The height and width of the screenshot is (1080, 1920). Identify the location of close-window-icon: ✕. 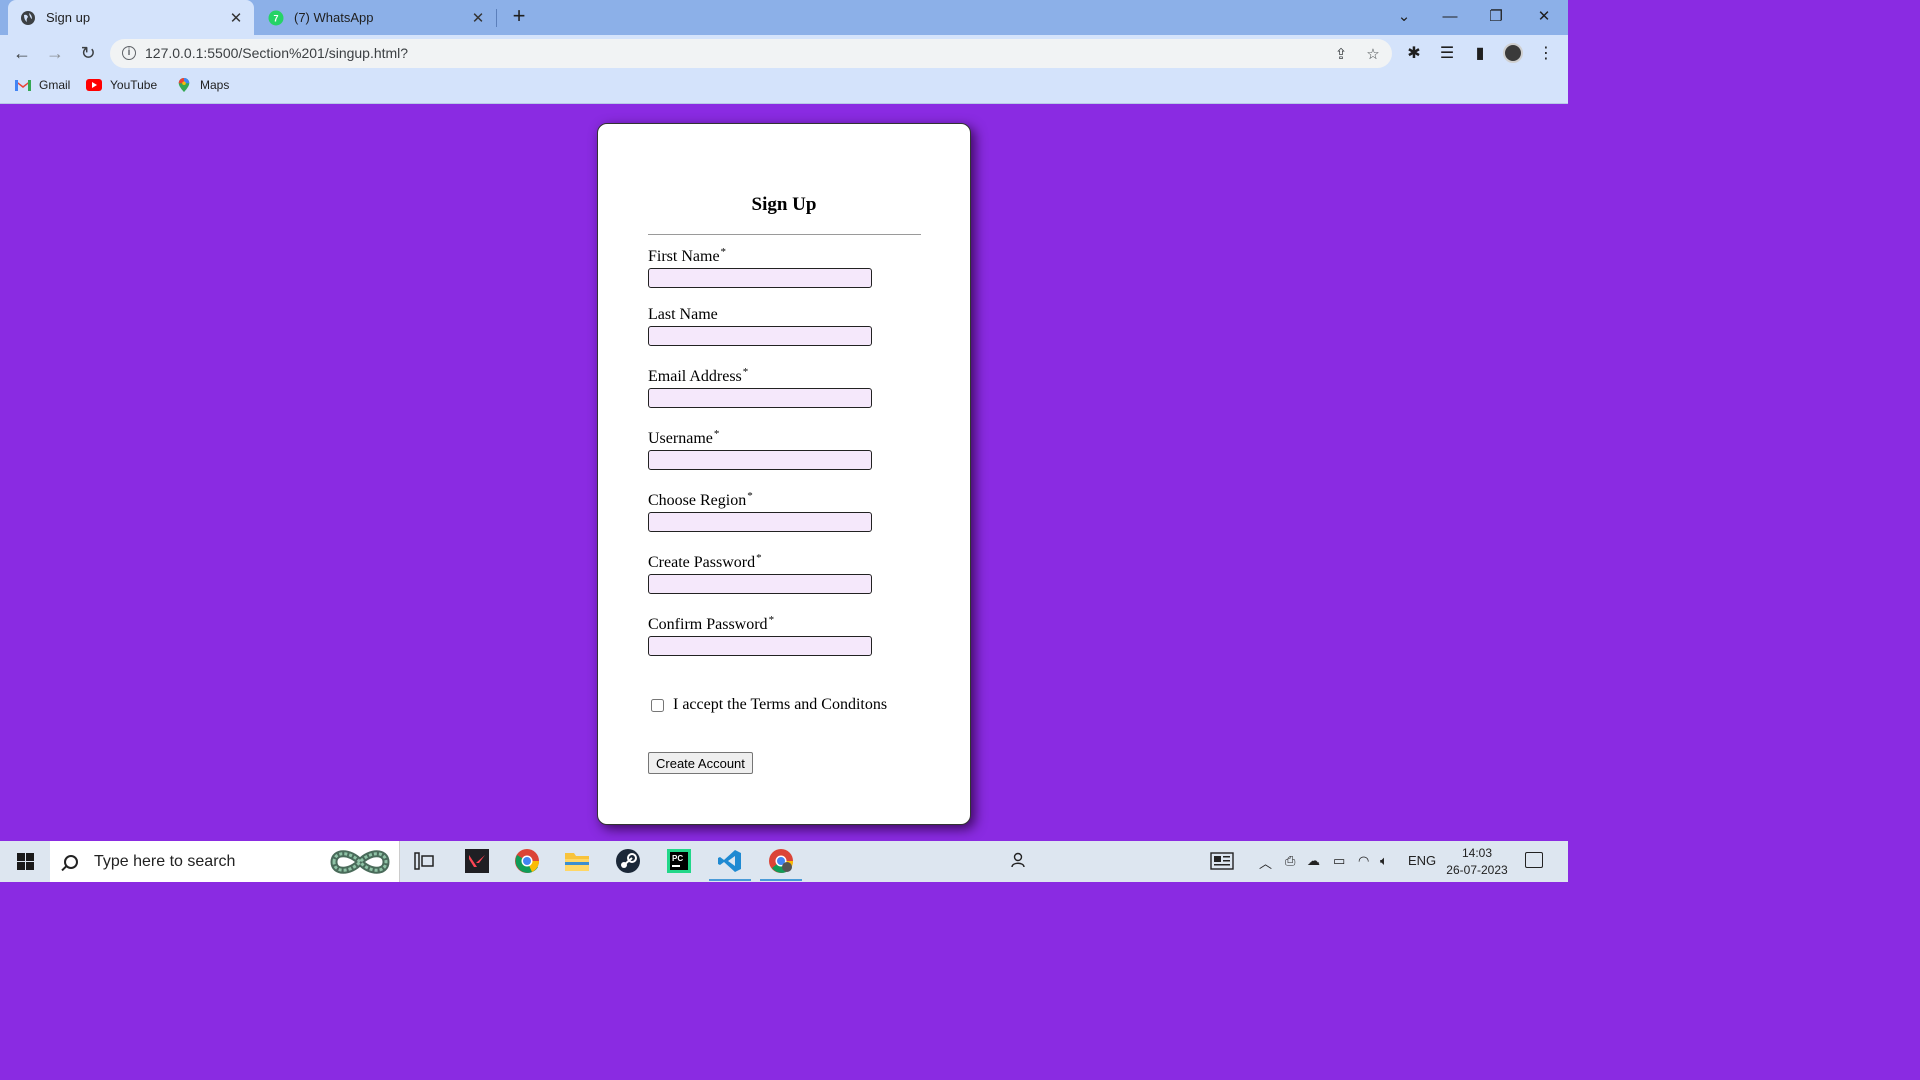
(1544, 16).